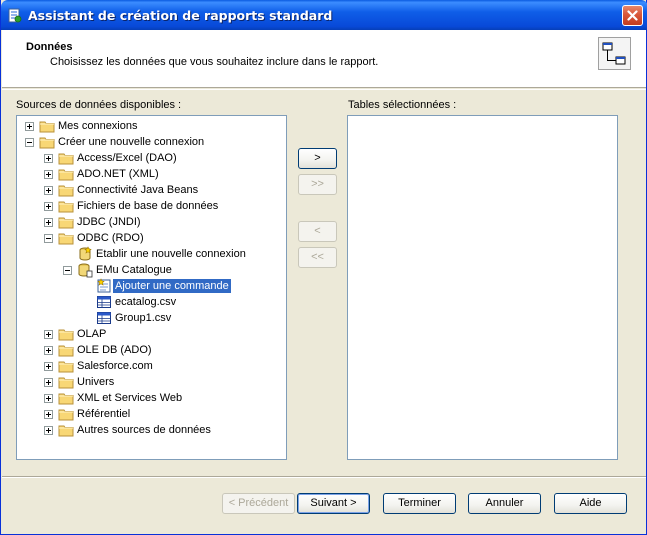  I want to click on tree-item: Créer une nouvelle connexion, so click(151, 142).